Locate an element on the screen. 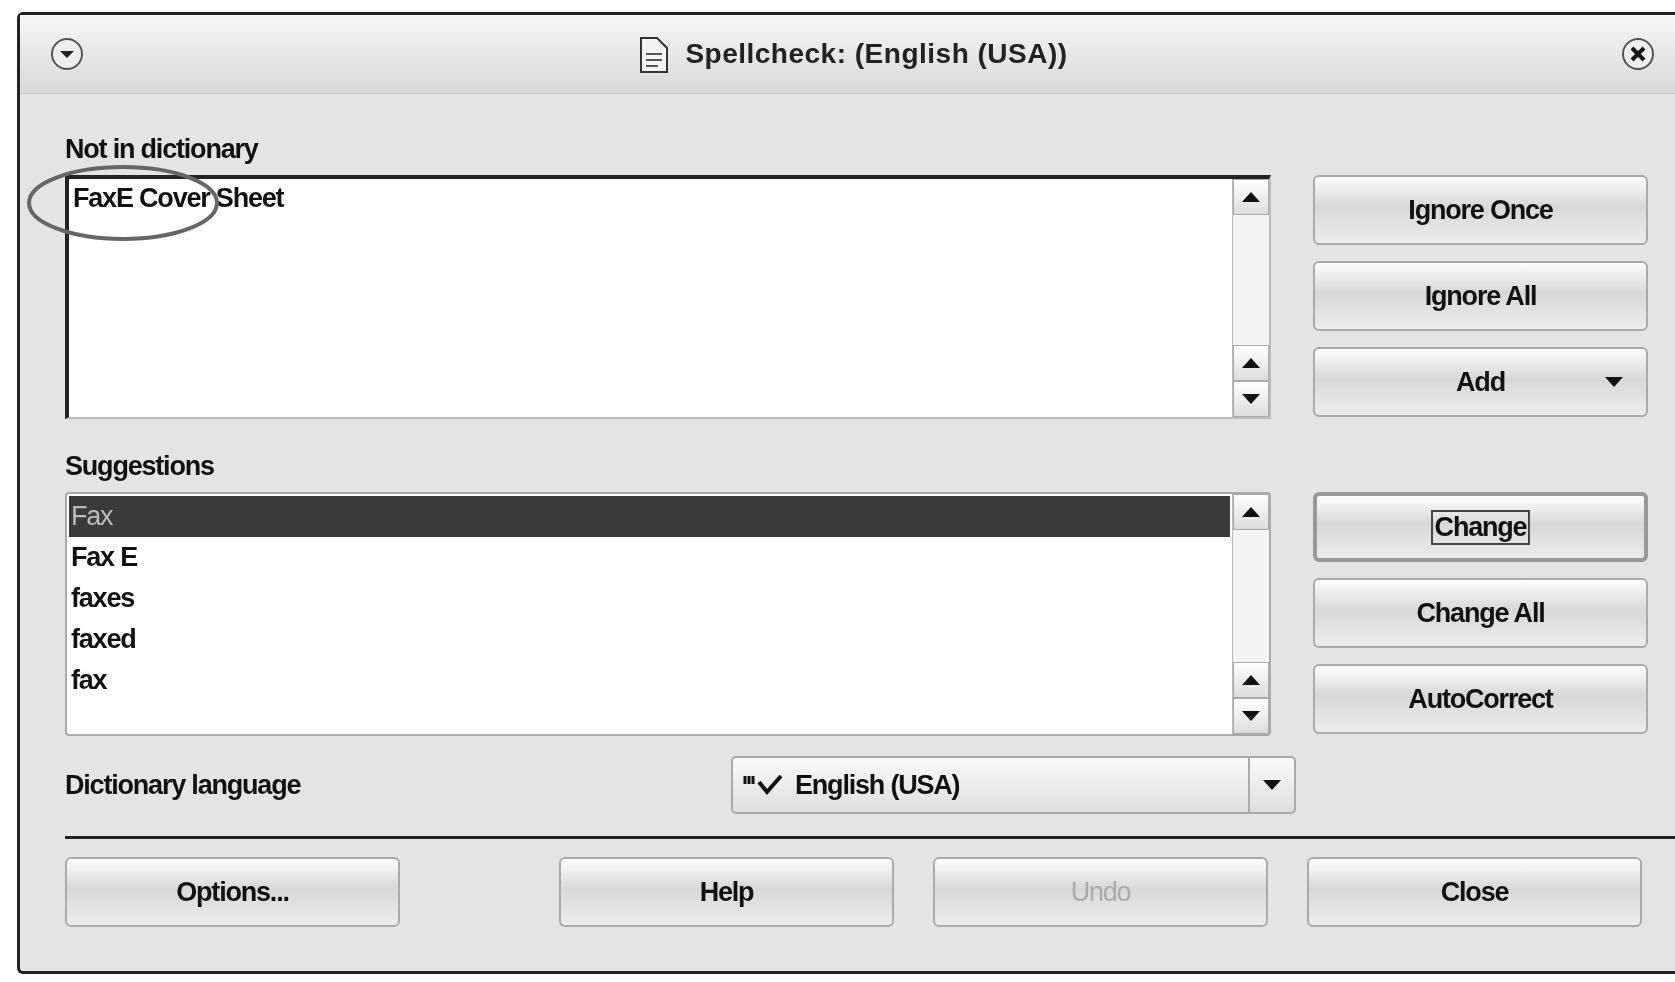  menu-icon is located at coordinates (67, 54).